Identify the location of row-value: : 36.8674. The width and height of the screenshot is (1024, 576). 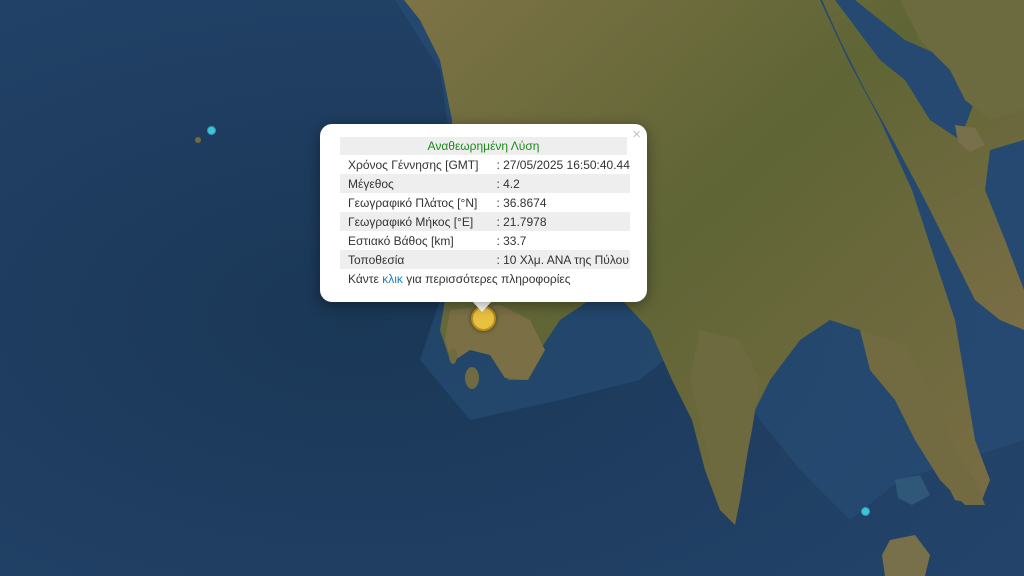
(521, 202).